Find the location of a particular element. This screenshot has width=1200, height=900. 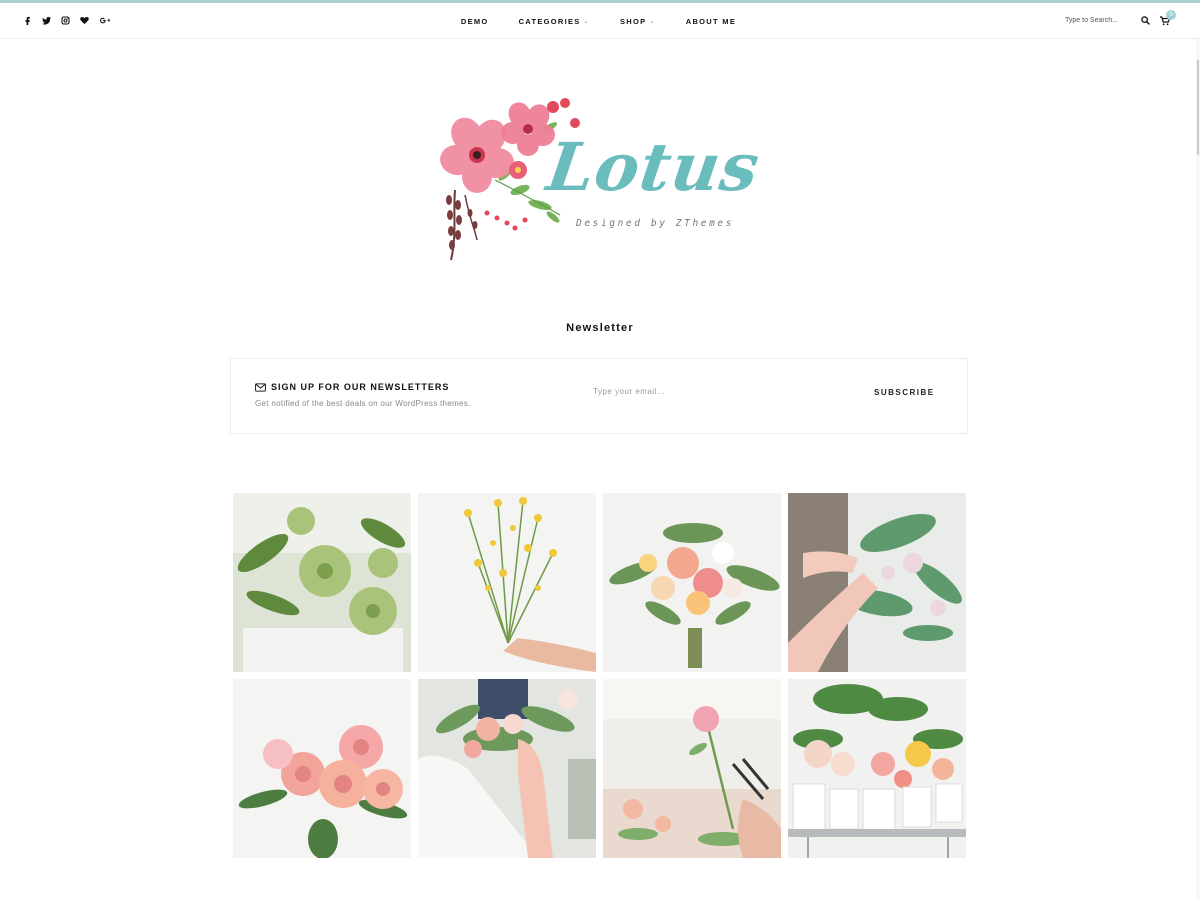

nav-categories-label: CATEGORIES is located at coordinates (549, 21).